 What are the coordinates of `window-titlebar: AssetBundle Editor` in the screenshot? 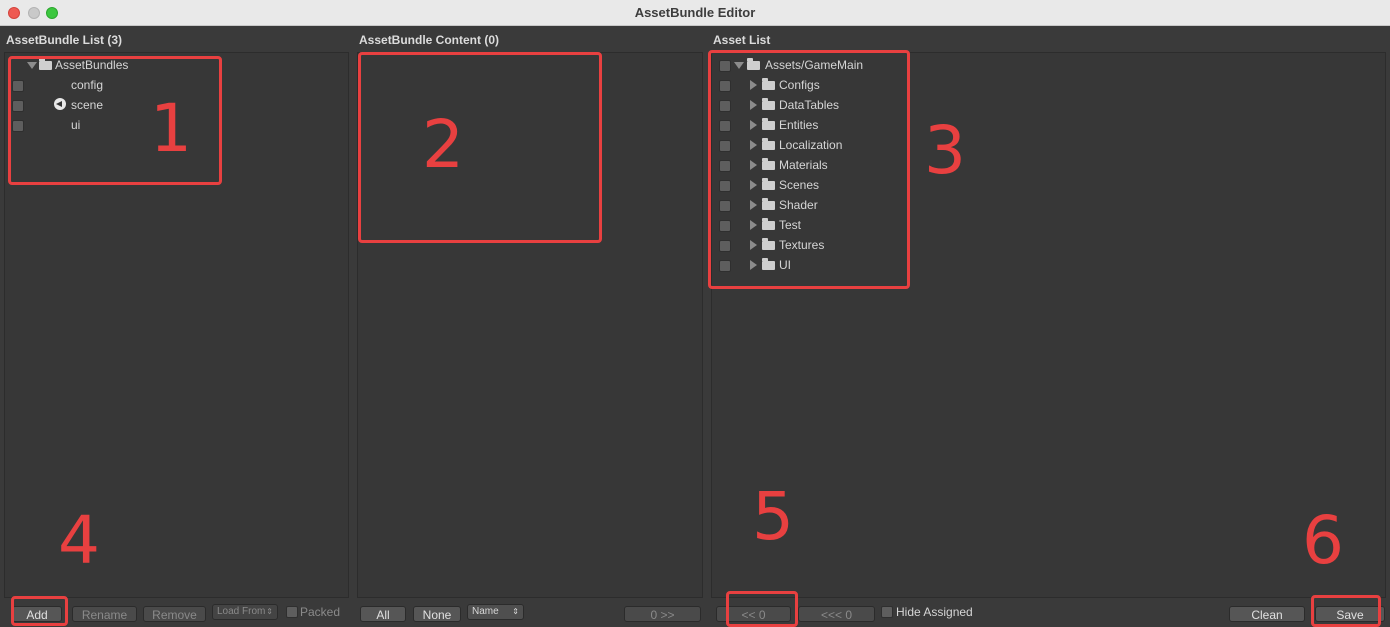 It's located at (695, 13).